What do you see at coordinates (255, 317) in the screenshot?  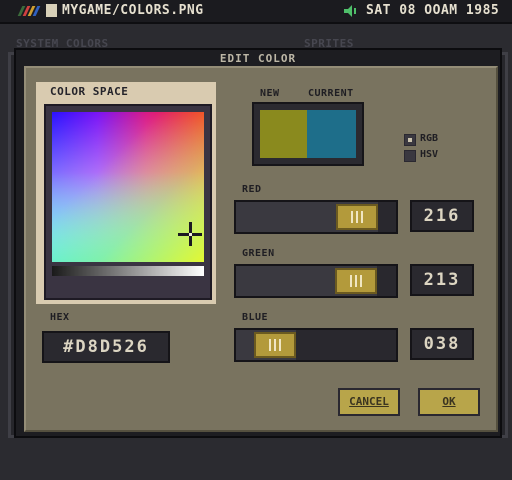 I see `blue-label: BLUE` at bounding box center [255, 317].